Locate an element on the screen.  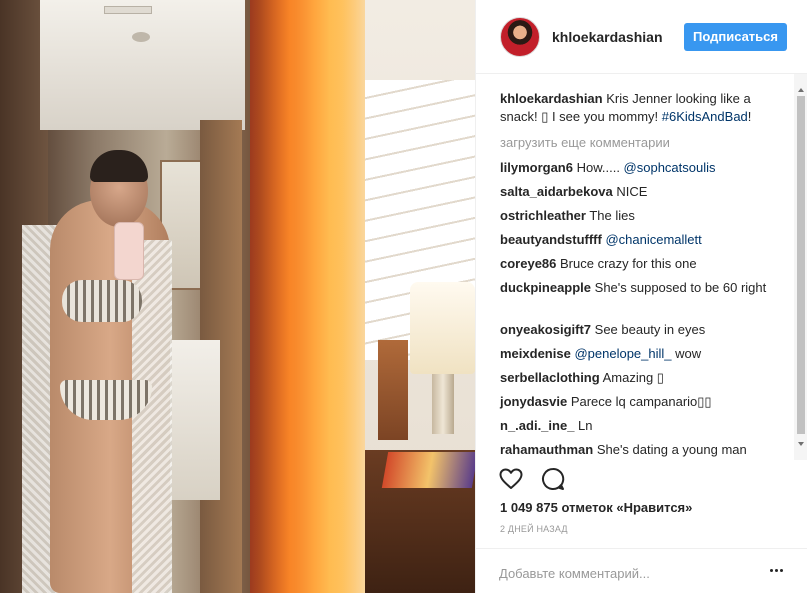
add-comment-bar is located at coordinates (641, 570).